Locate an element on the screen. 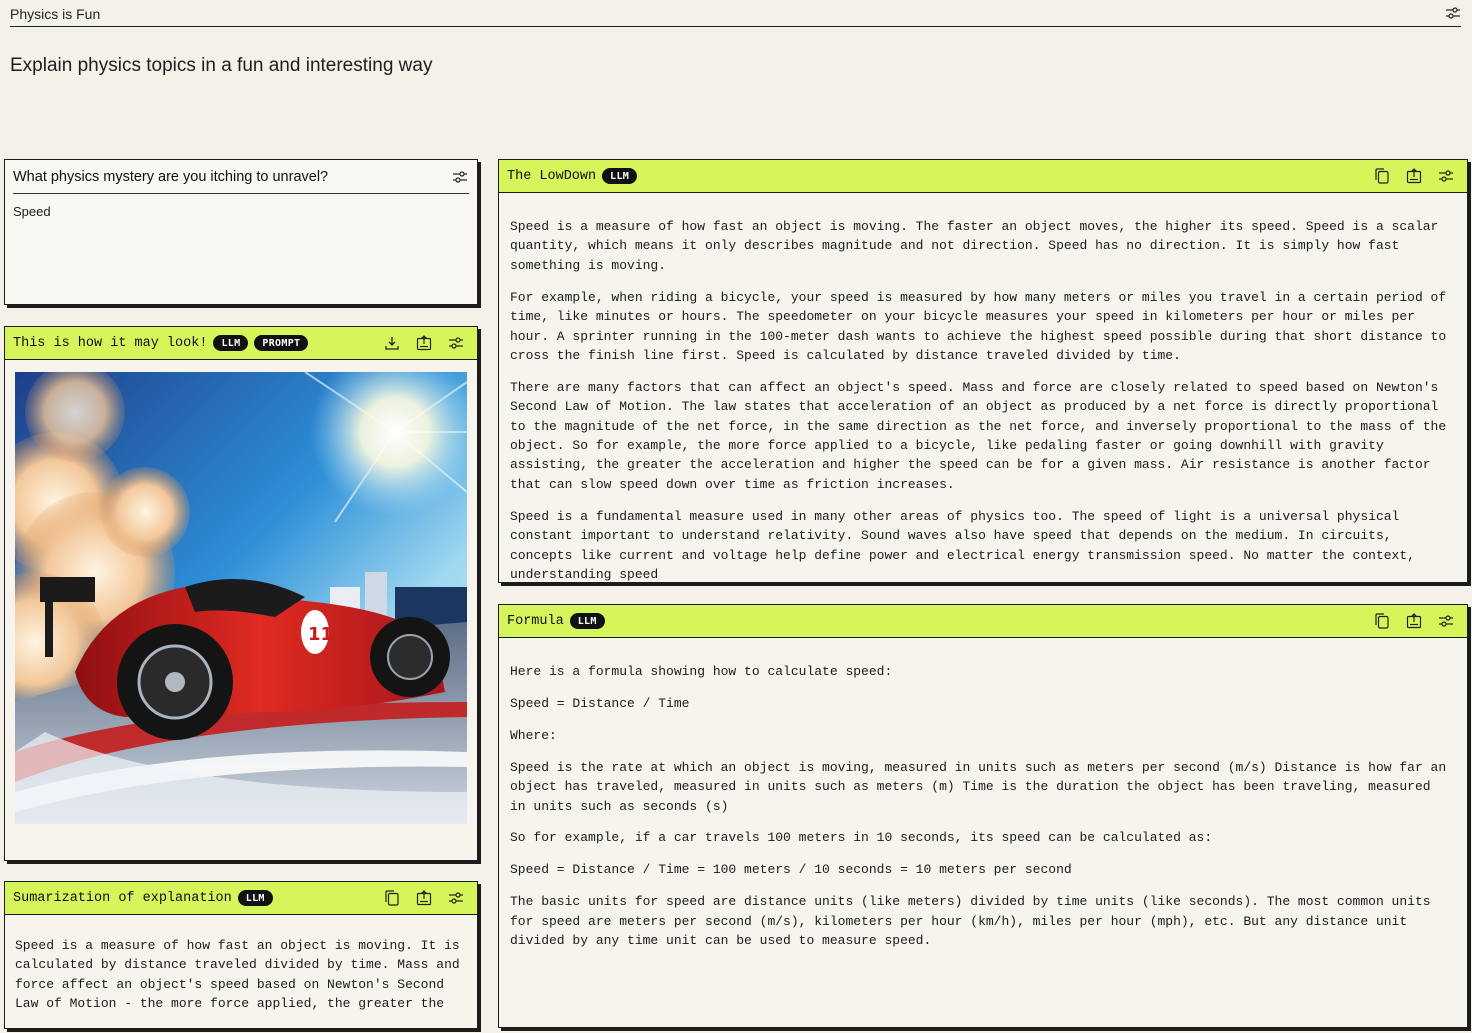  image-card-header: This is how it may look! LLM PROMPT is located at coordinates (241, 343).